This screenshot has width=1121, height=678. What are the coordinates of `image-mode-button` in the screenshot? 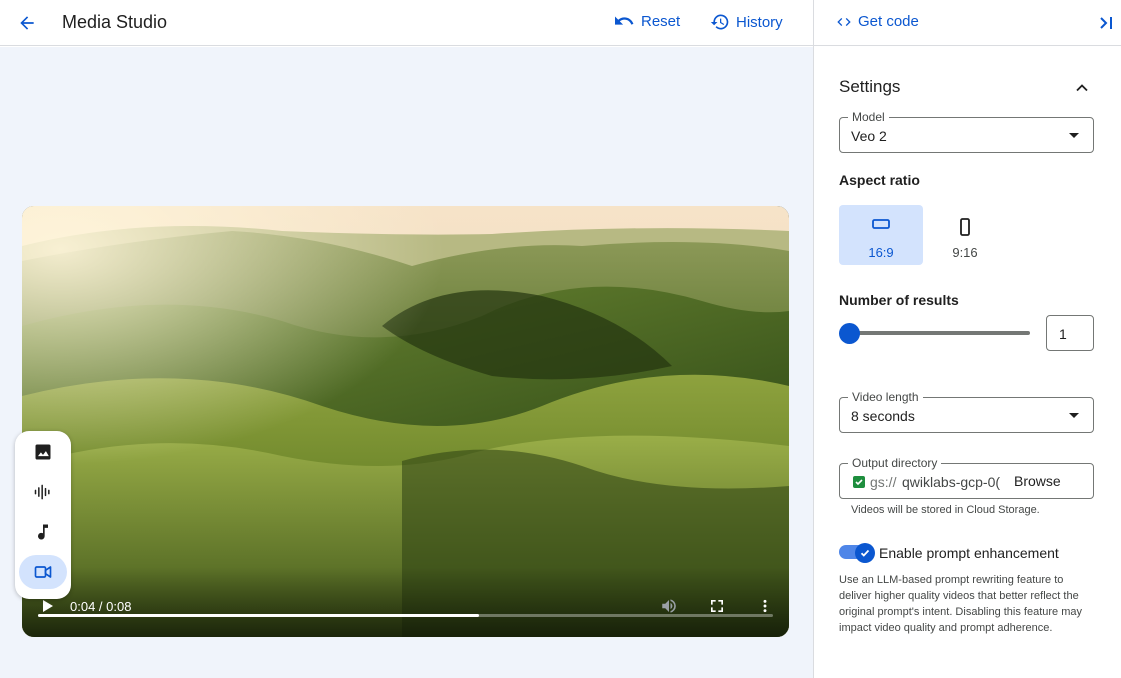 It's located at (43, 452).